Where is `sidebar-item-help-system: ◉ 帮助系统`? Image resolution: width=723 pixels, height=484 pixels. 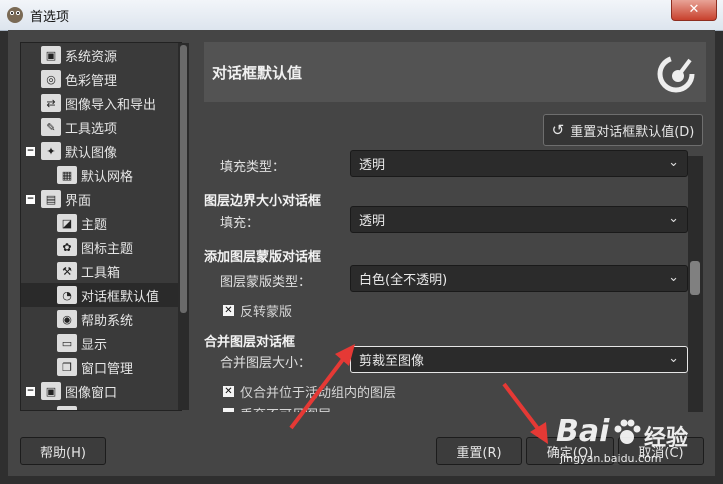
sidebar-item-help-system: ◉ 帮助系统 is located at coordinates (95, 319).